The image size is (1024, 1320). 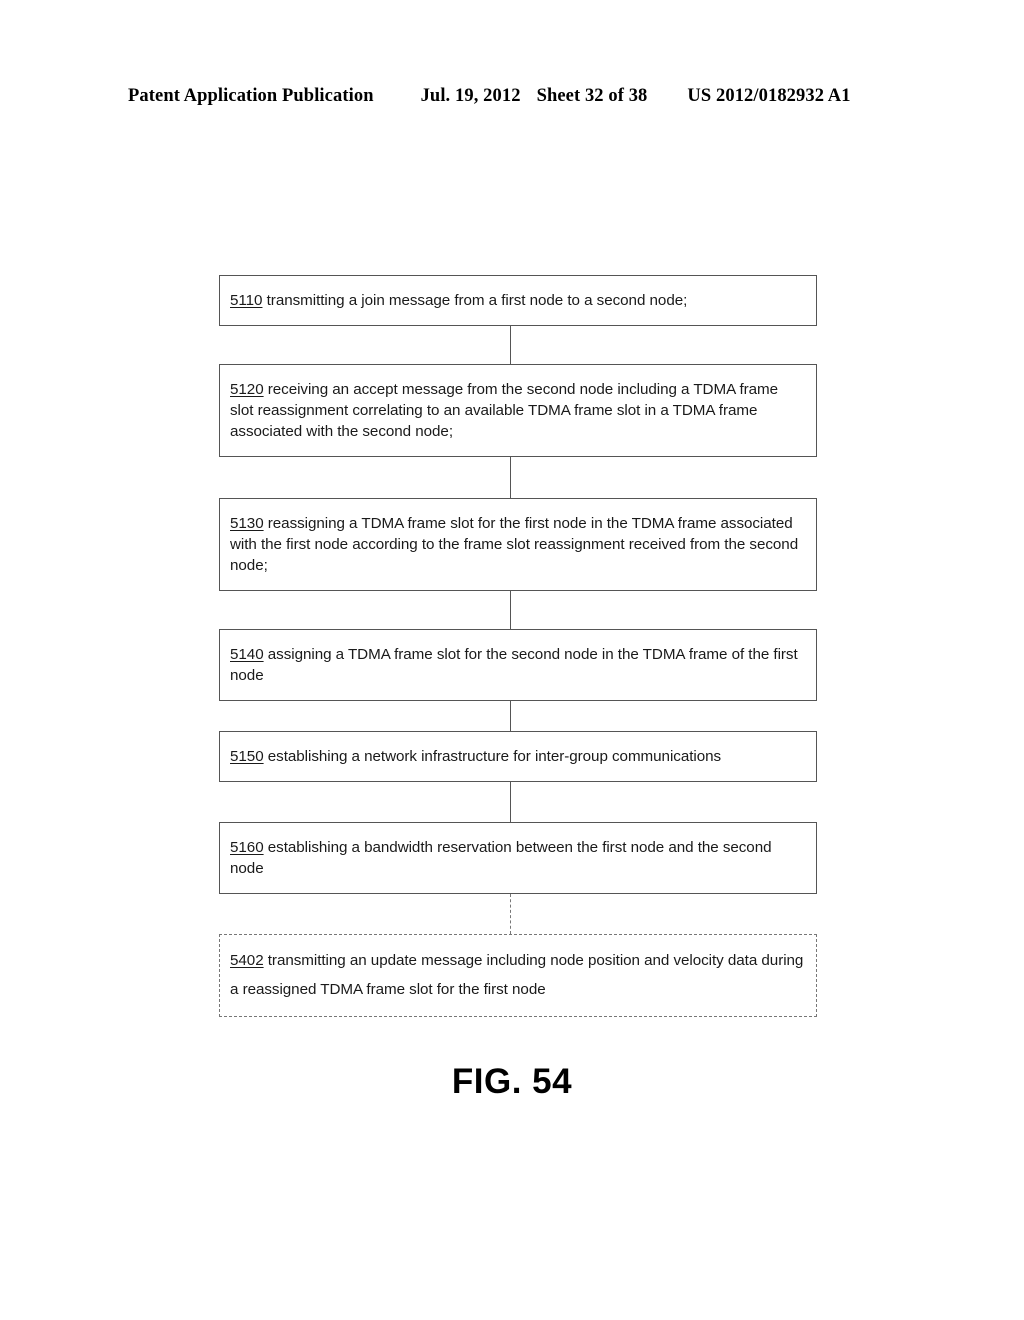 I want to click on figure-caption: FIG. 54, so click(x=512, y=1081).